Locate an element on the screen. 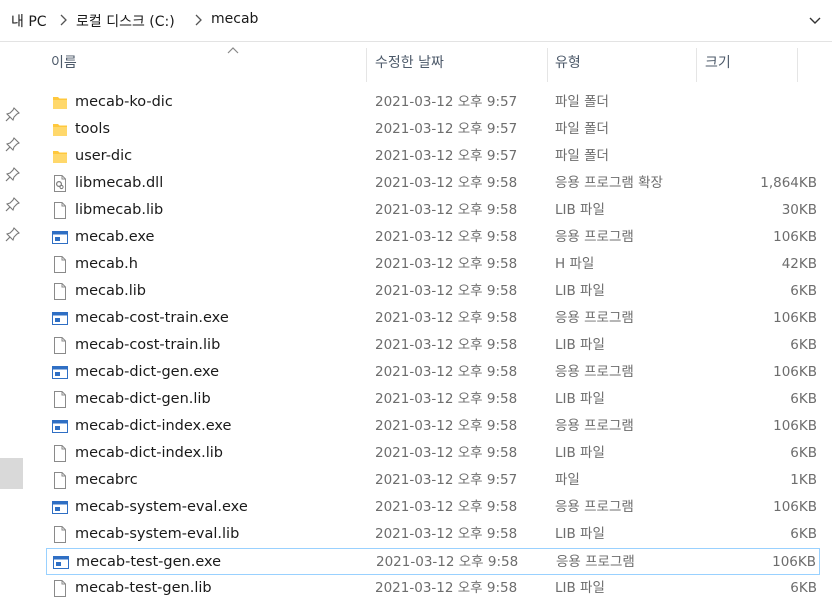 The image size is (832, 605). file-row: libmecab.lib 2021-03-12 오후 9:58 LIB 파일 30KB is located at coordinates (433, 210).